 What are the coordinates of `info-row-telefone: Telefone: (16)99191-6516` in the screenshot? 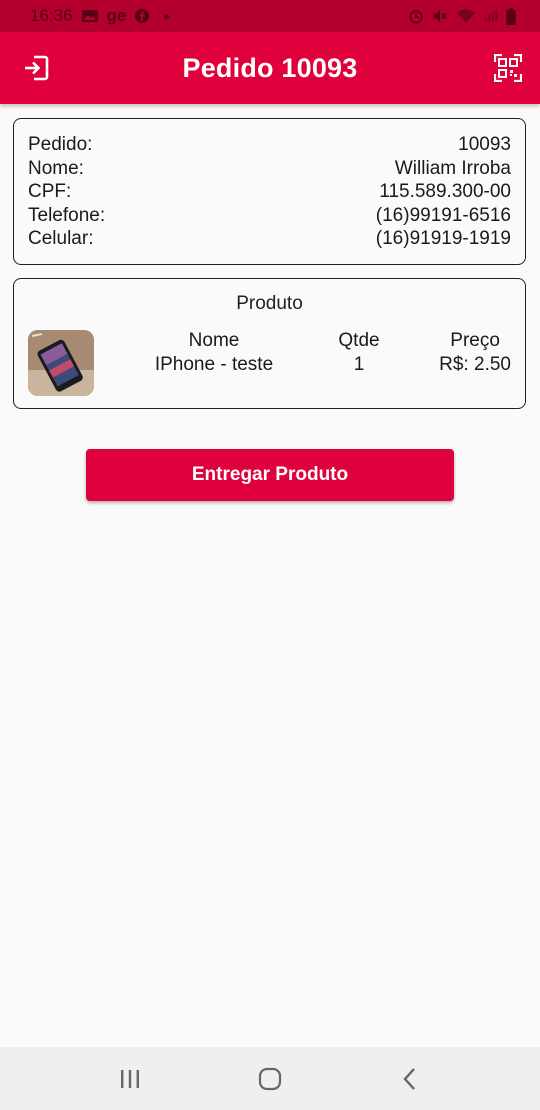 It's located at (269, 216).